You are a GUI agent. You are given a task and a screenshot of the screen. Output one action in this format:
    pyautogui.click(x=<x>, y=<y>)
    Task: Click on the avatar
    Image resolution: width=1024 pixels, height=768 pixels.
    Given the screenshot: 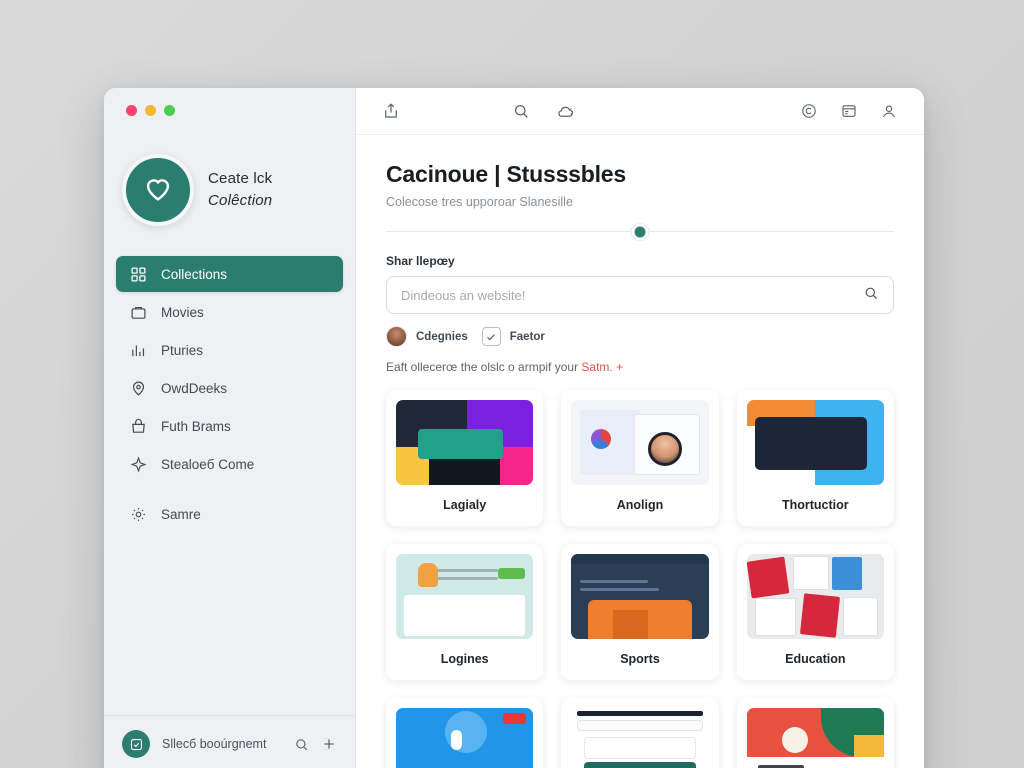 What is the action you would take?
    pyautogui.click(x=396, y=336)
    